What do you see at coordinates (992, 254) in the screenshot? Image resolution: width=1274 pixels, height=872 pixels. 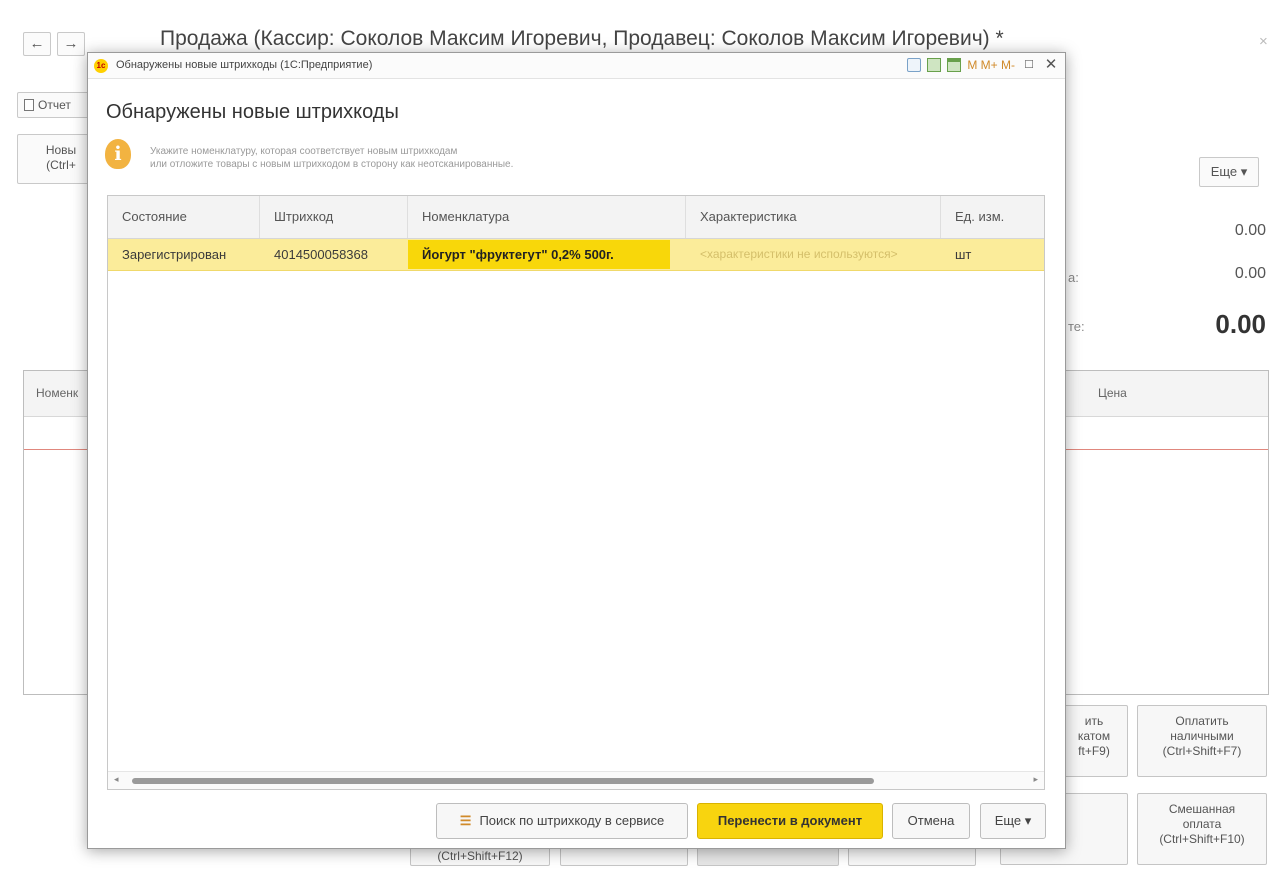 I see `cell-unit: шт` at bounding box center [992, 254].